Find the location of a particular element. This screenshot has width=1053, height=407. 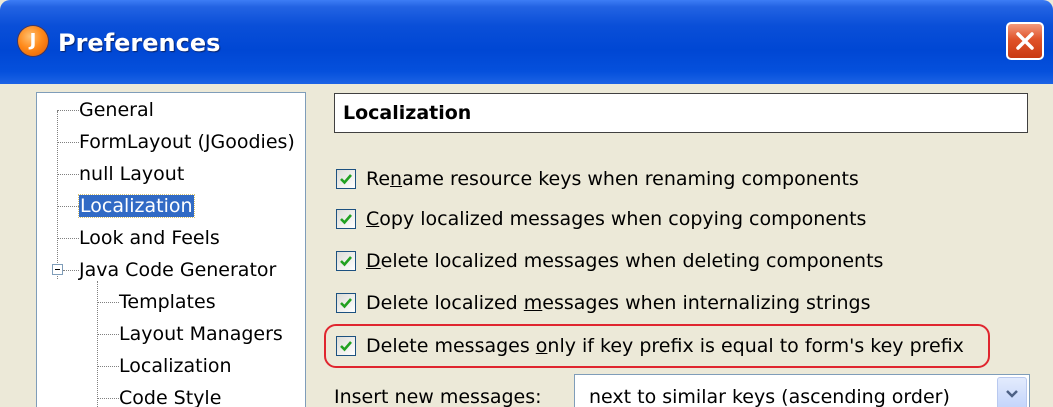

dropdown-button is located at coordinates (1012, 392).